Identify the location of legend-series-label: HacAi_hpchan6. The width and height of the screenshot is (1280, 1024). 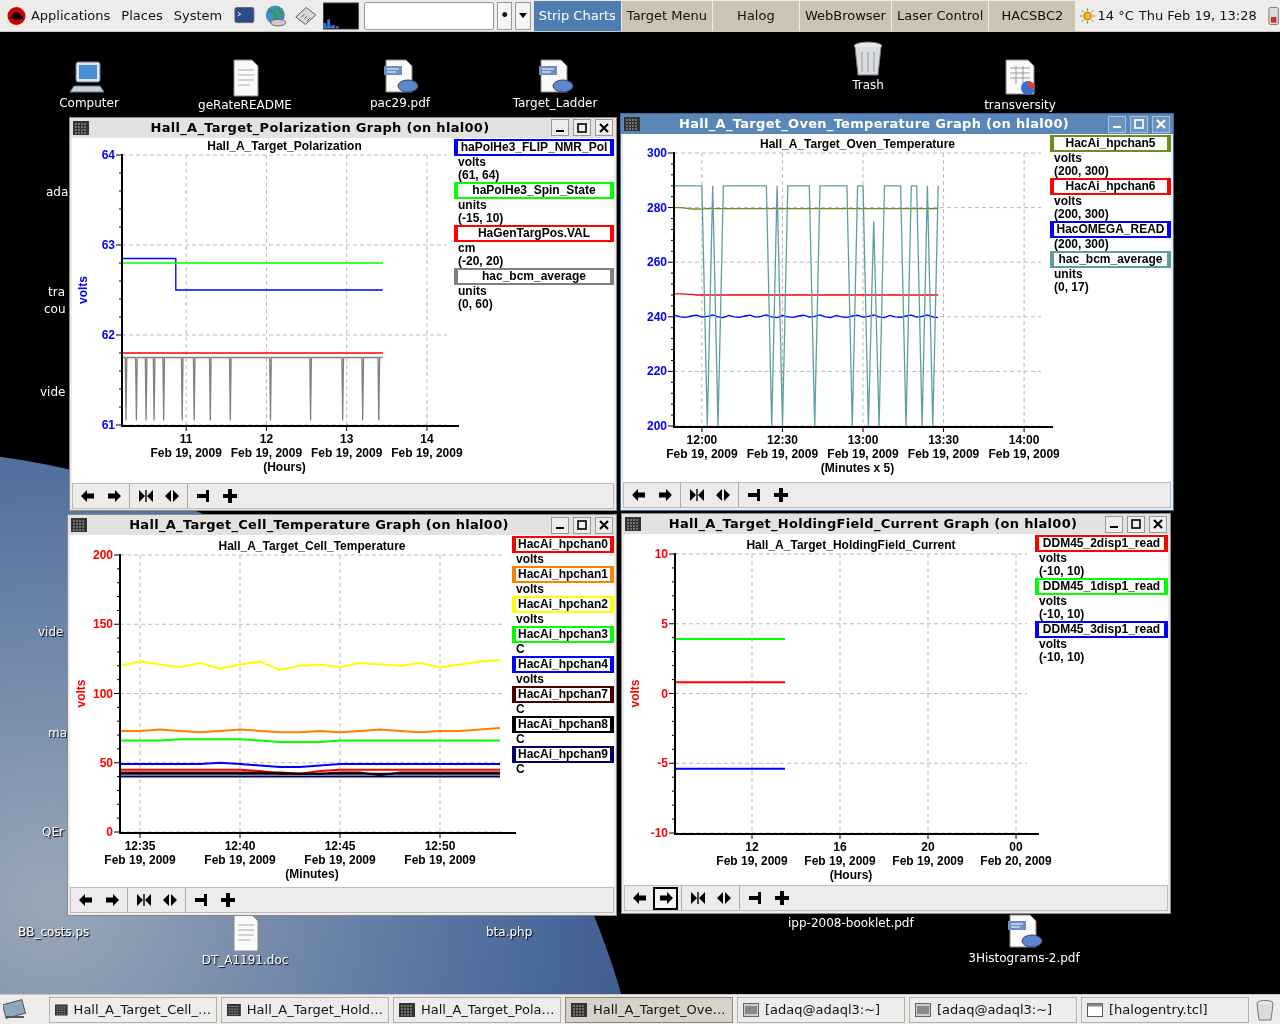
(1110, 186).